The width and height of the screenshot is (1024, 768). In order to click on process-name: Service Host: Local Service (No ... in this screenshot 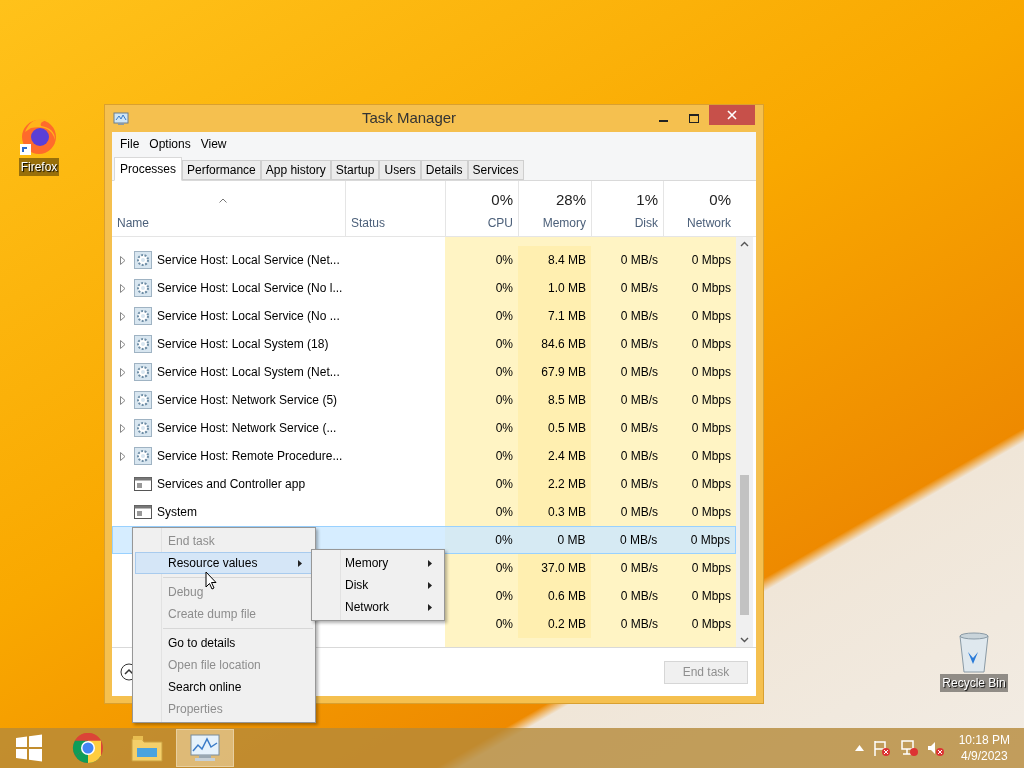, I will do `click(248, 316)`.